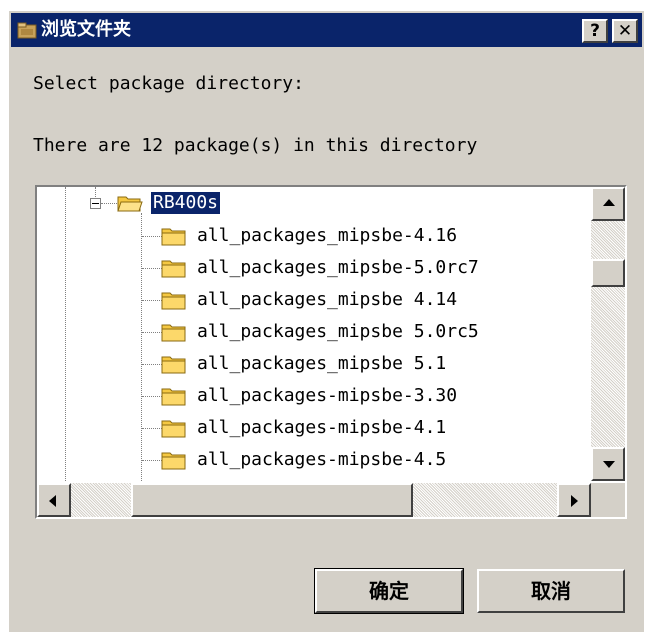 The height and width of the screenshot is (632, 647). What do you see at coordinates (338, 331) in the screenshot?
I see `tree-item-label: all_packages_mipsbe 5.0rc5` at bounding box center [338, 331].